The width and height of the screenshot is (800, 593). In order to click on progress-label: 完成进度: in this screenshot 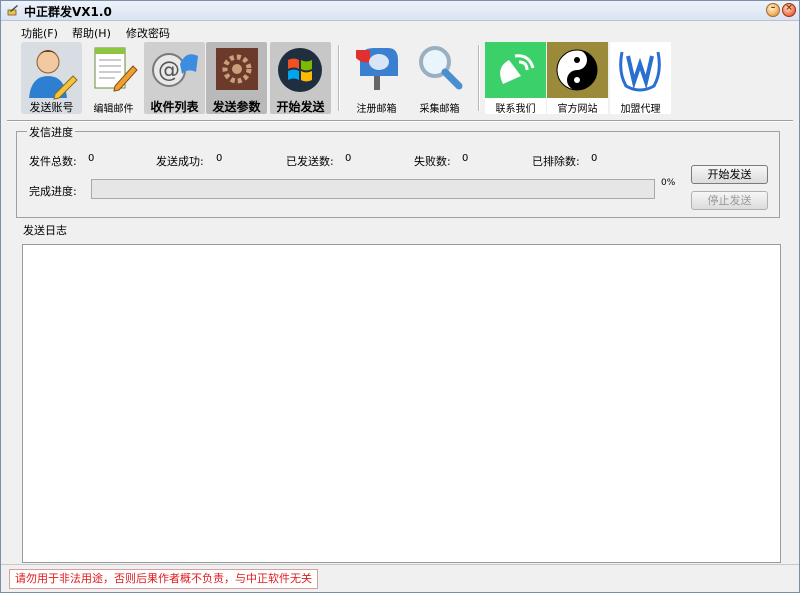, I will do `click(53, 191)`.